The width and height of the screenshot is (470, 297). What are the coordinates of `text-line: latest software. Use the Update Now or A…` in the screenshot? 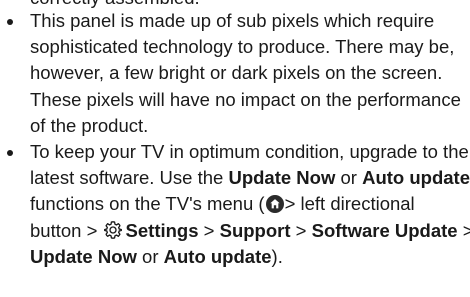 It's located at (250, 178).